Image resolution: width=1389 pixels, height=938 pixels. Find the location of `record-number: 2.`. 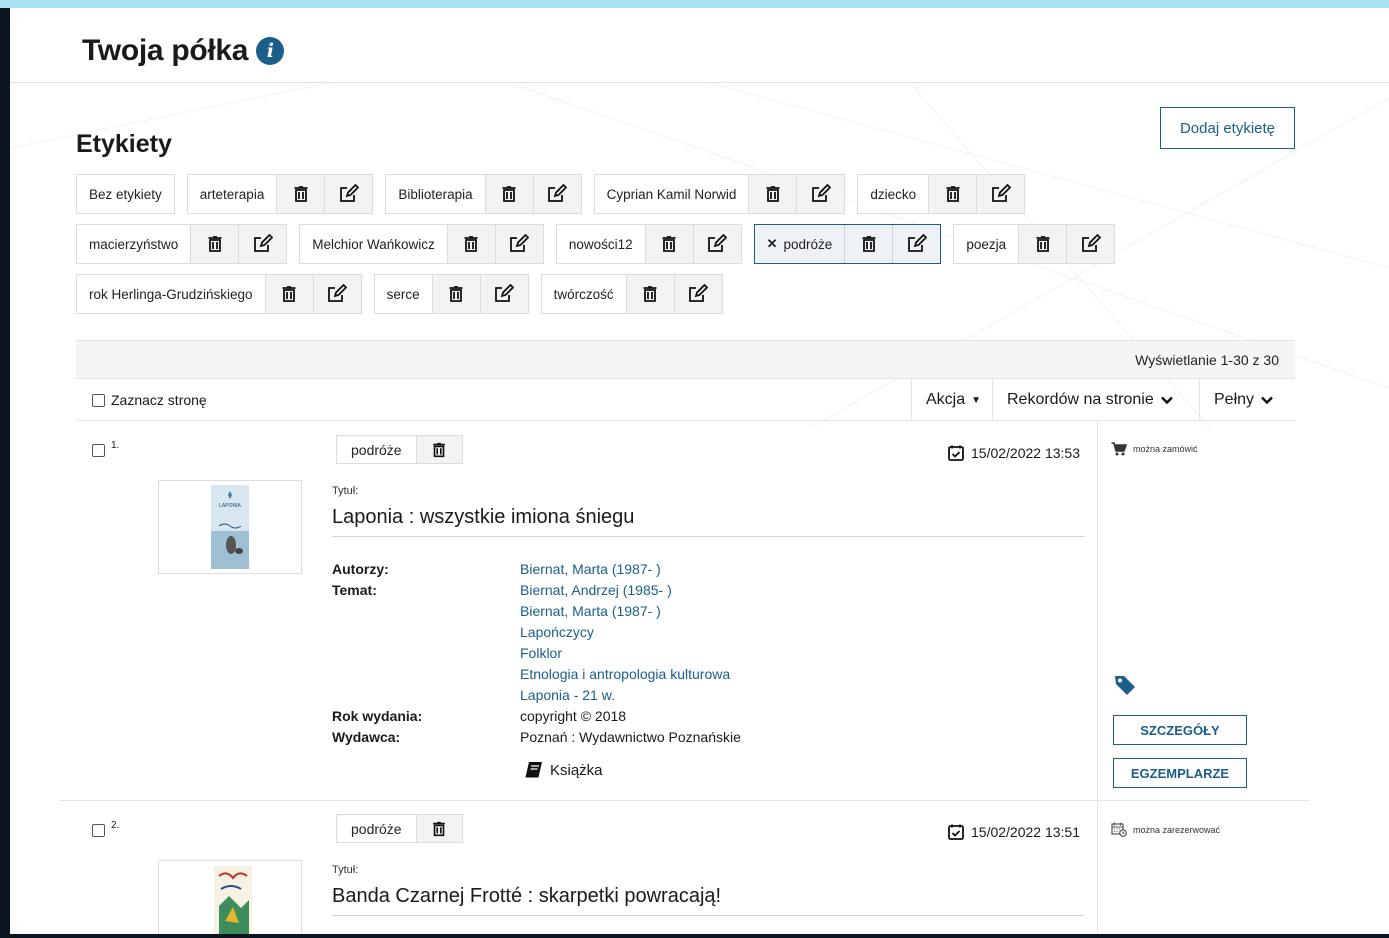

record-number: 2. is located at coordinates (115, 825).